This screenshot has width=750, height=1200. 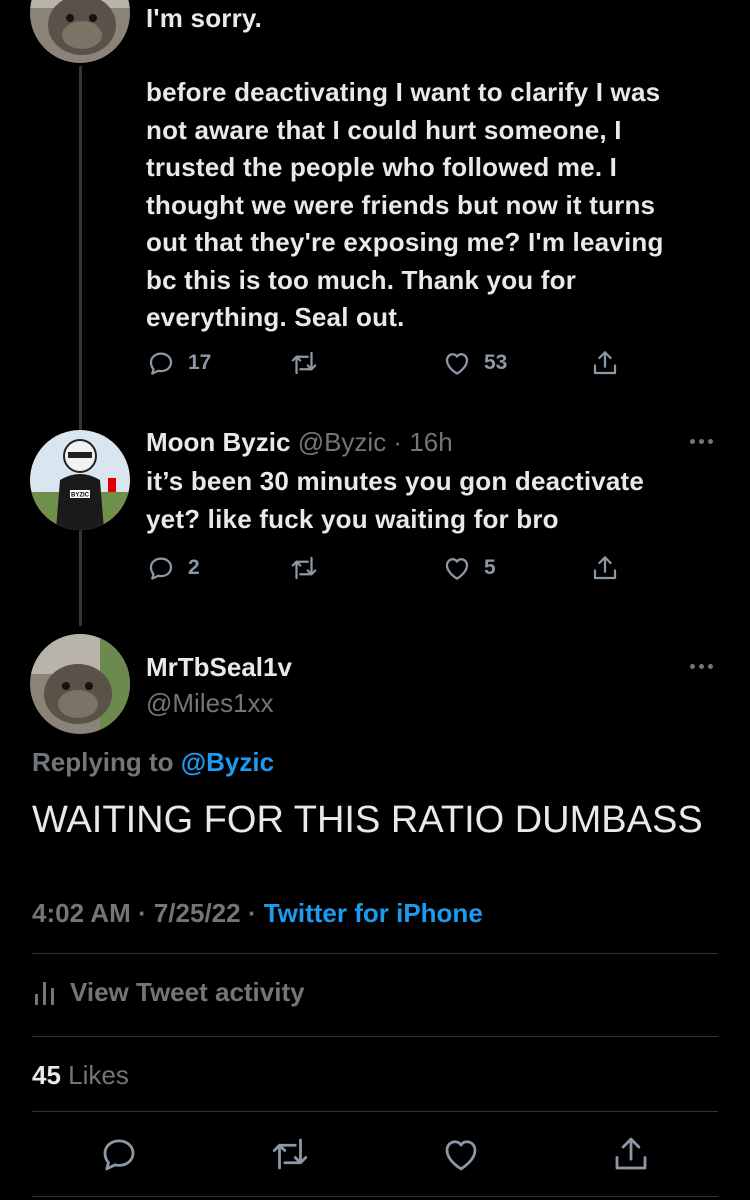 I want to click on main-retweet-button, so click(x=290, y=1156).